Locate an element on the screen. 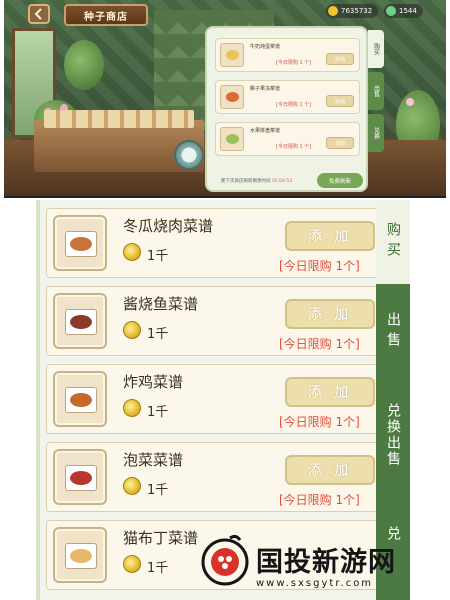  shop-title-plaque: 种子商店 is located at coordinates (106, 15).